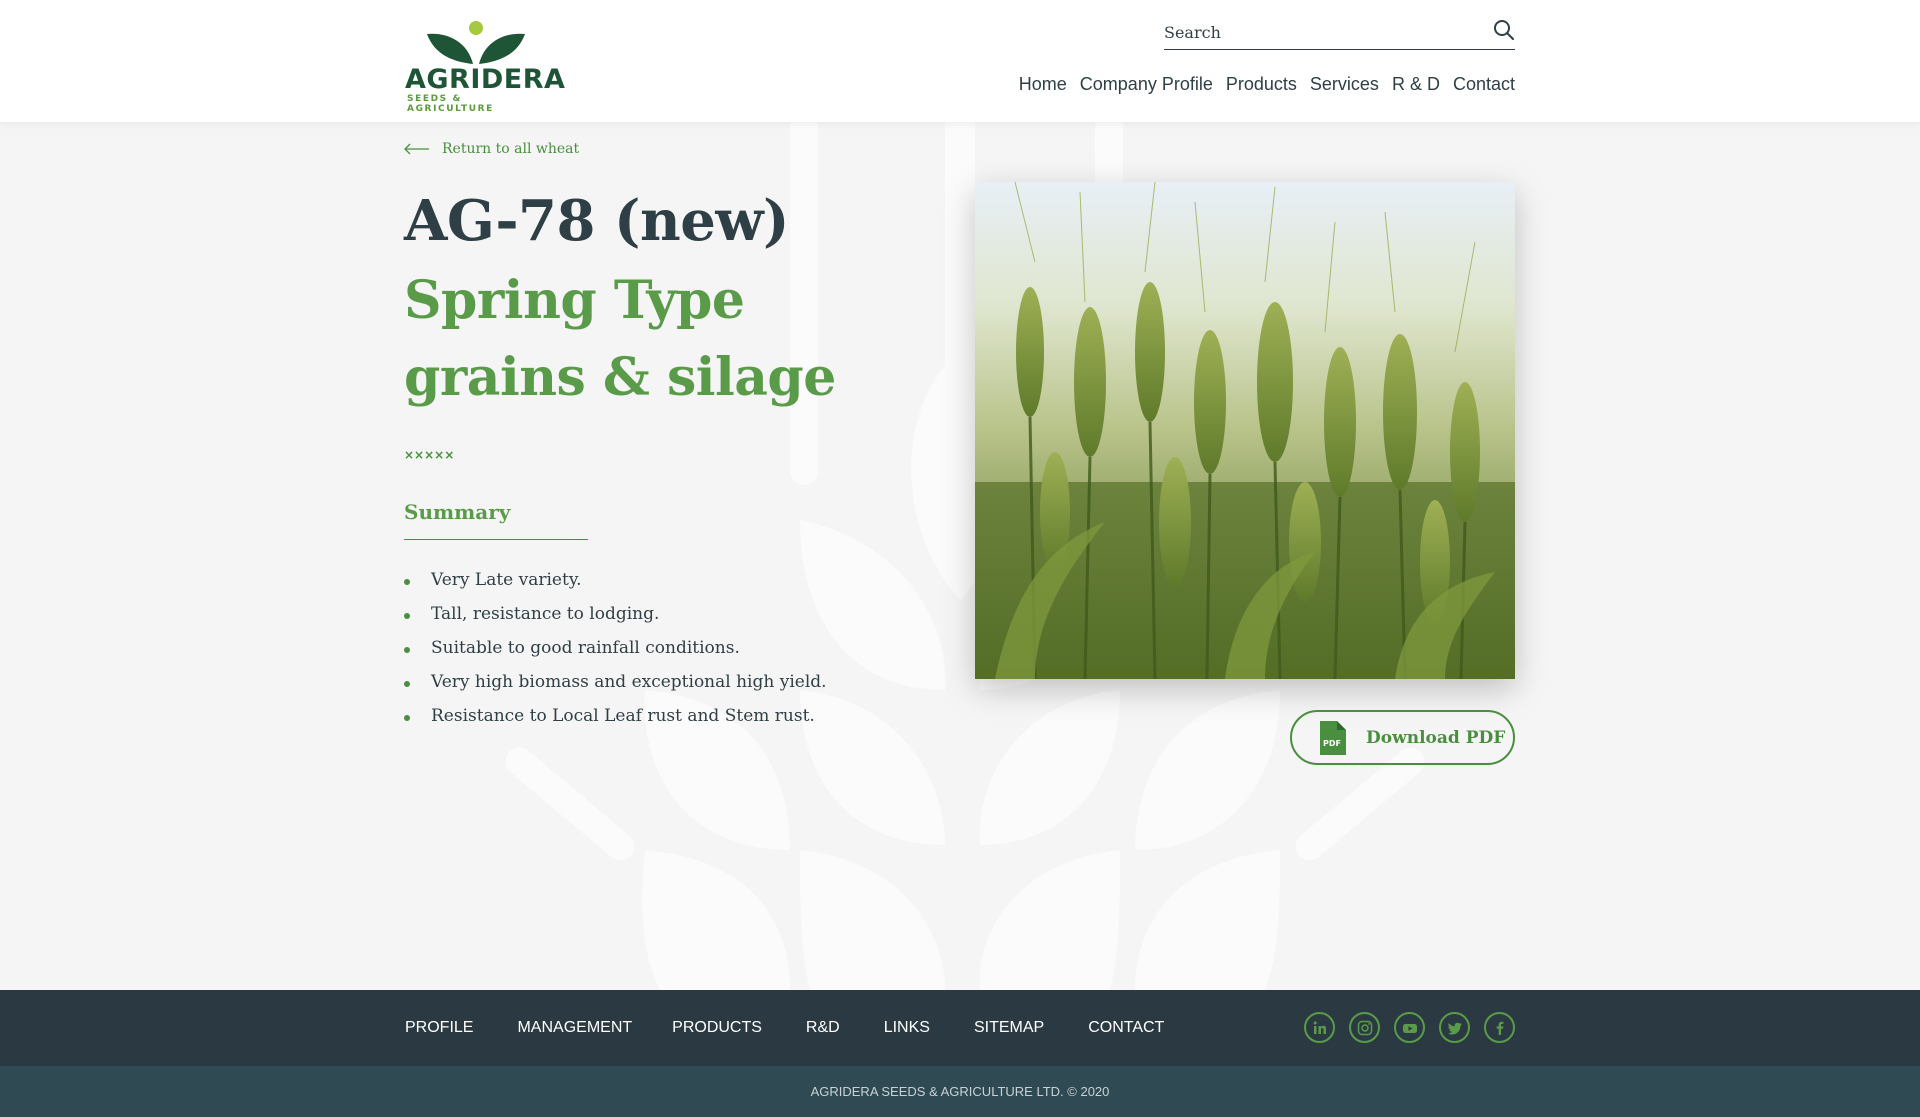 The image size is (1920, 1117). I want to click on nav-services: Services, so click(1344, 84).